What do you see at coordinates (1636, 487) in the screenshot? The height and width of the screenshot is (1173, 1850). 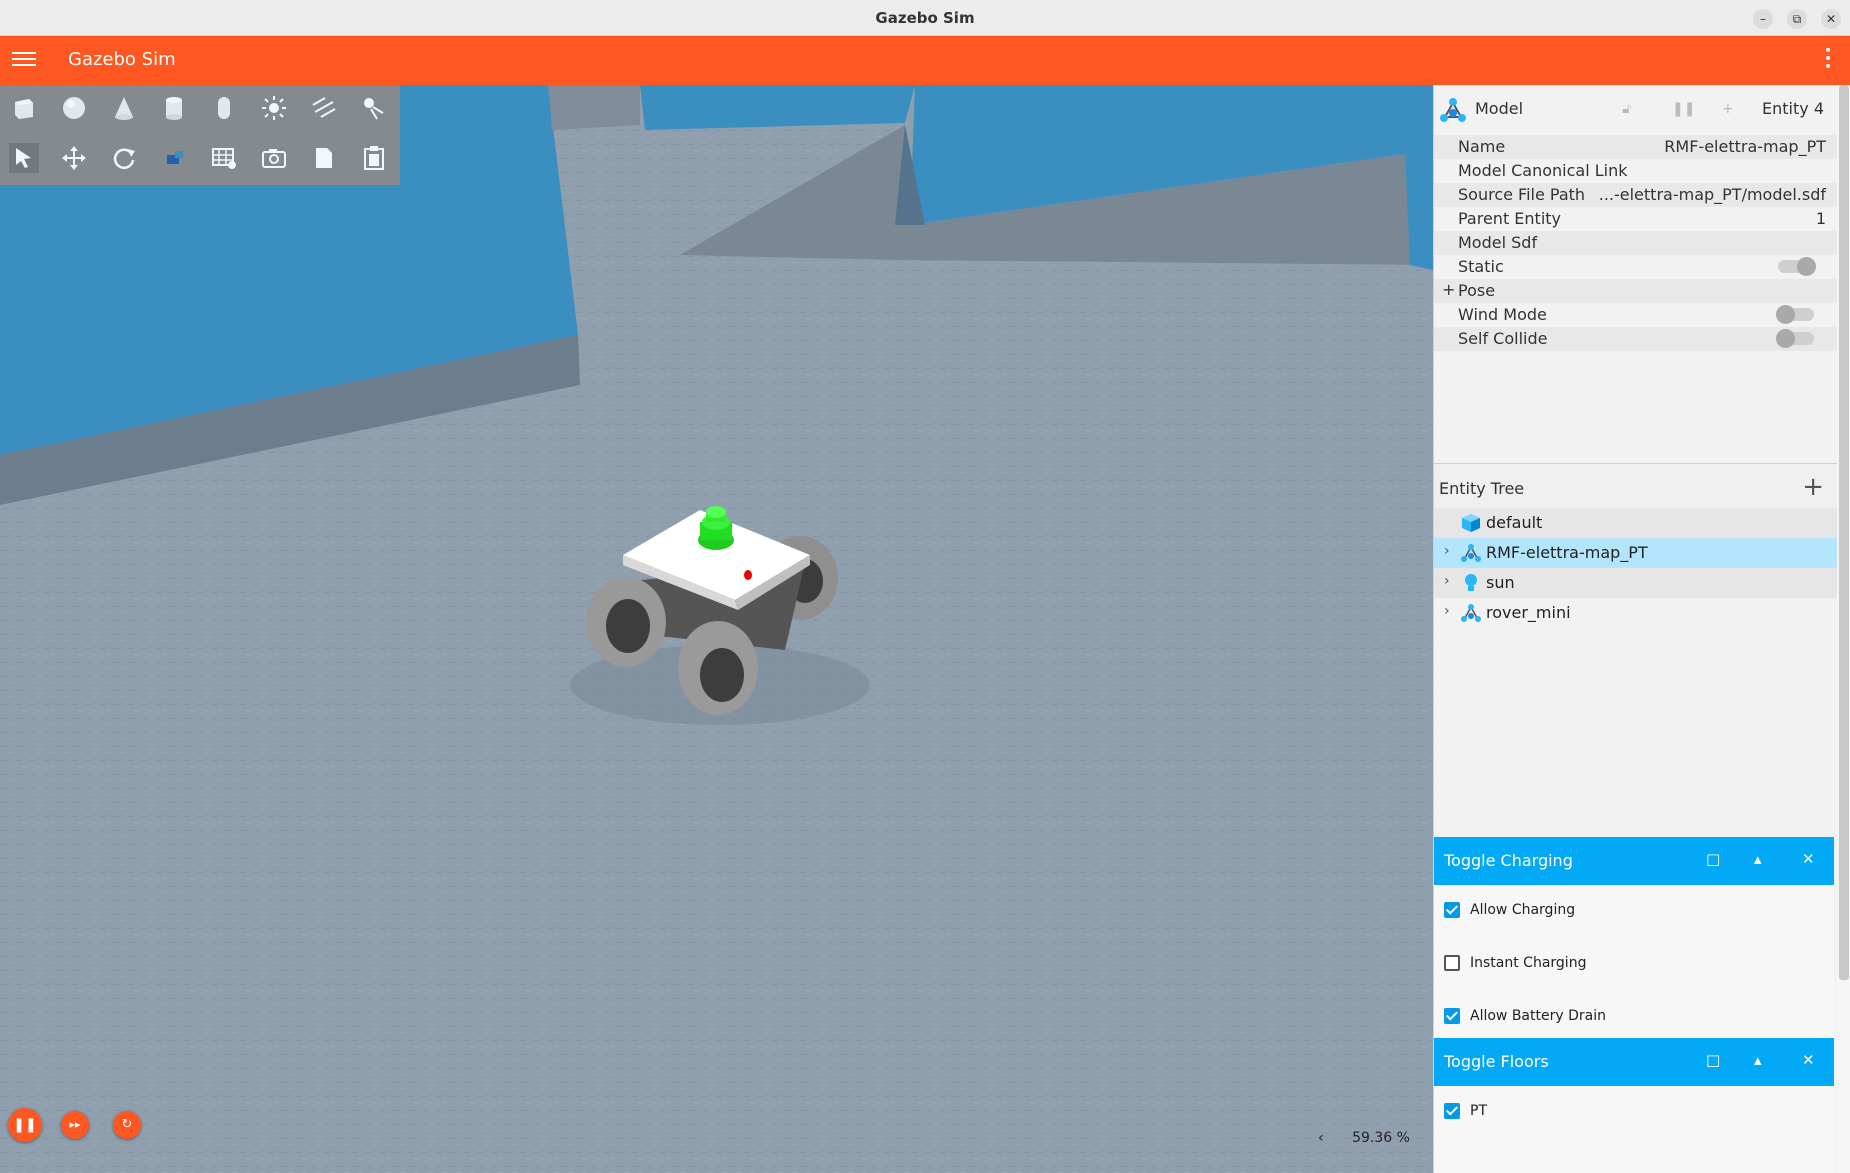 I see `entity-tree-header: Entity Tree +` at bounding box center [1636, 487].